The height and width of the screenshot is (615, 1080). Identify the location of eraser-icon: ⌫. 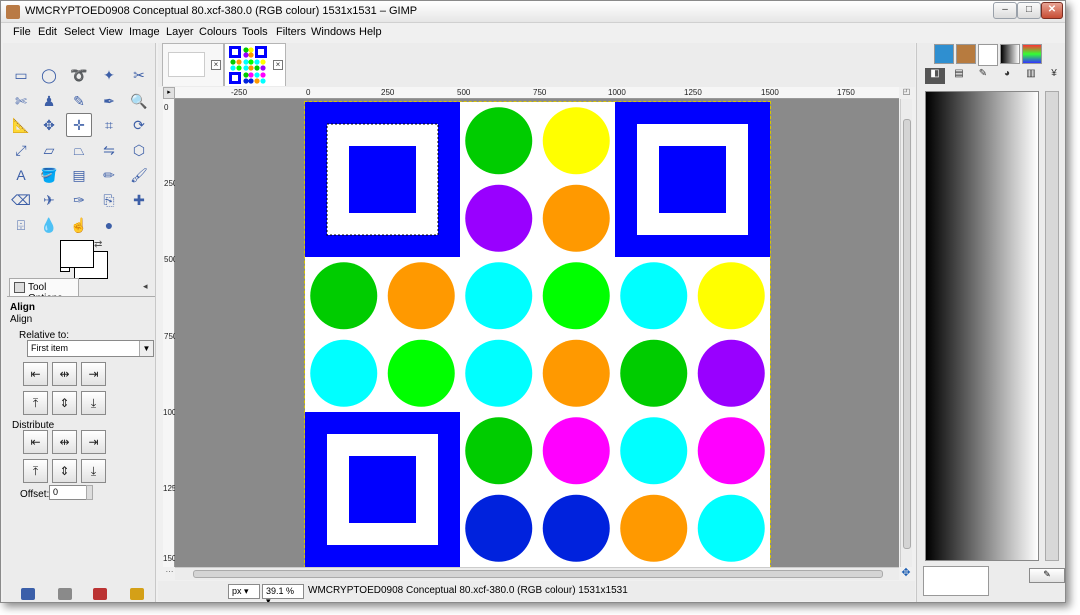
(21, 200).